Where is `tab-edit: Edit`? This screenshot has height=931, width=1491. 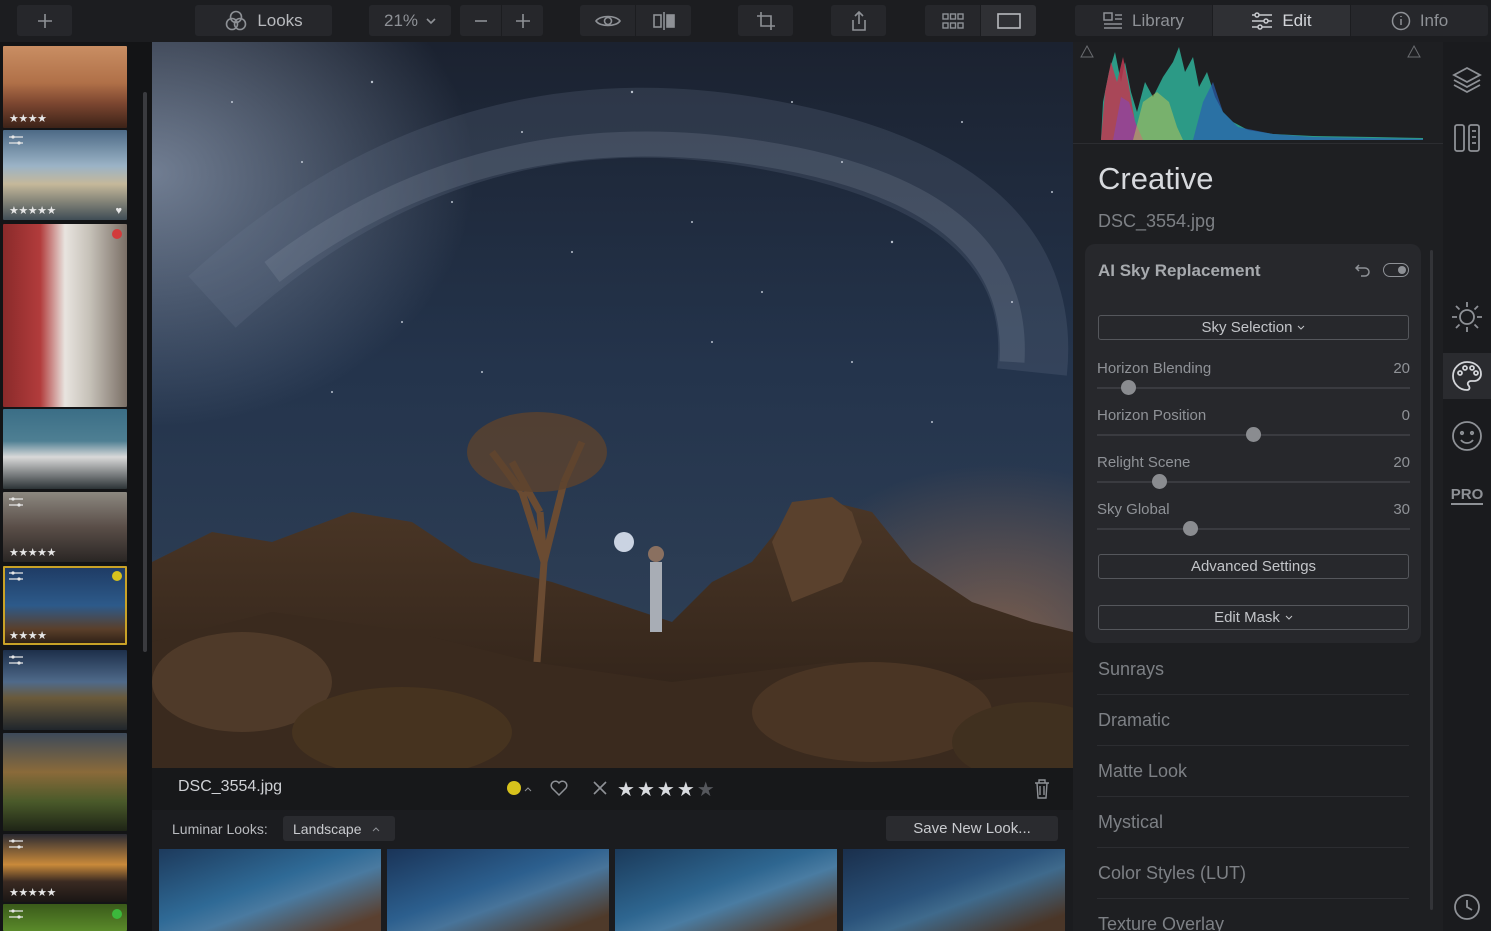 tab-edit: Edit is located at coordinates (1281, 20).